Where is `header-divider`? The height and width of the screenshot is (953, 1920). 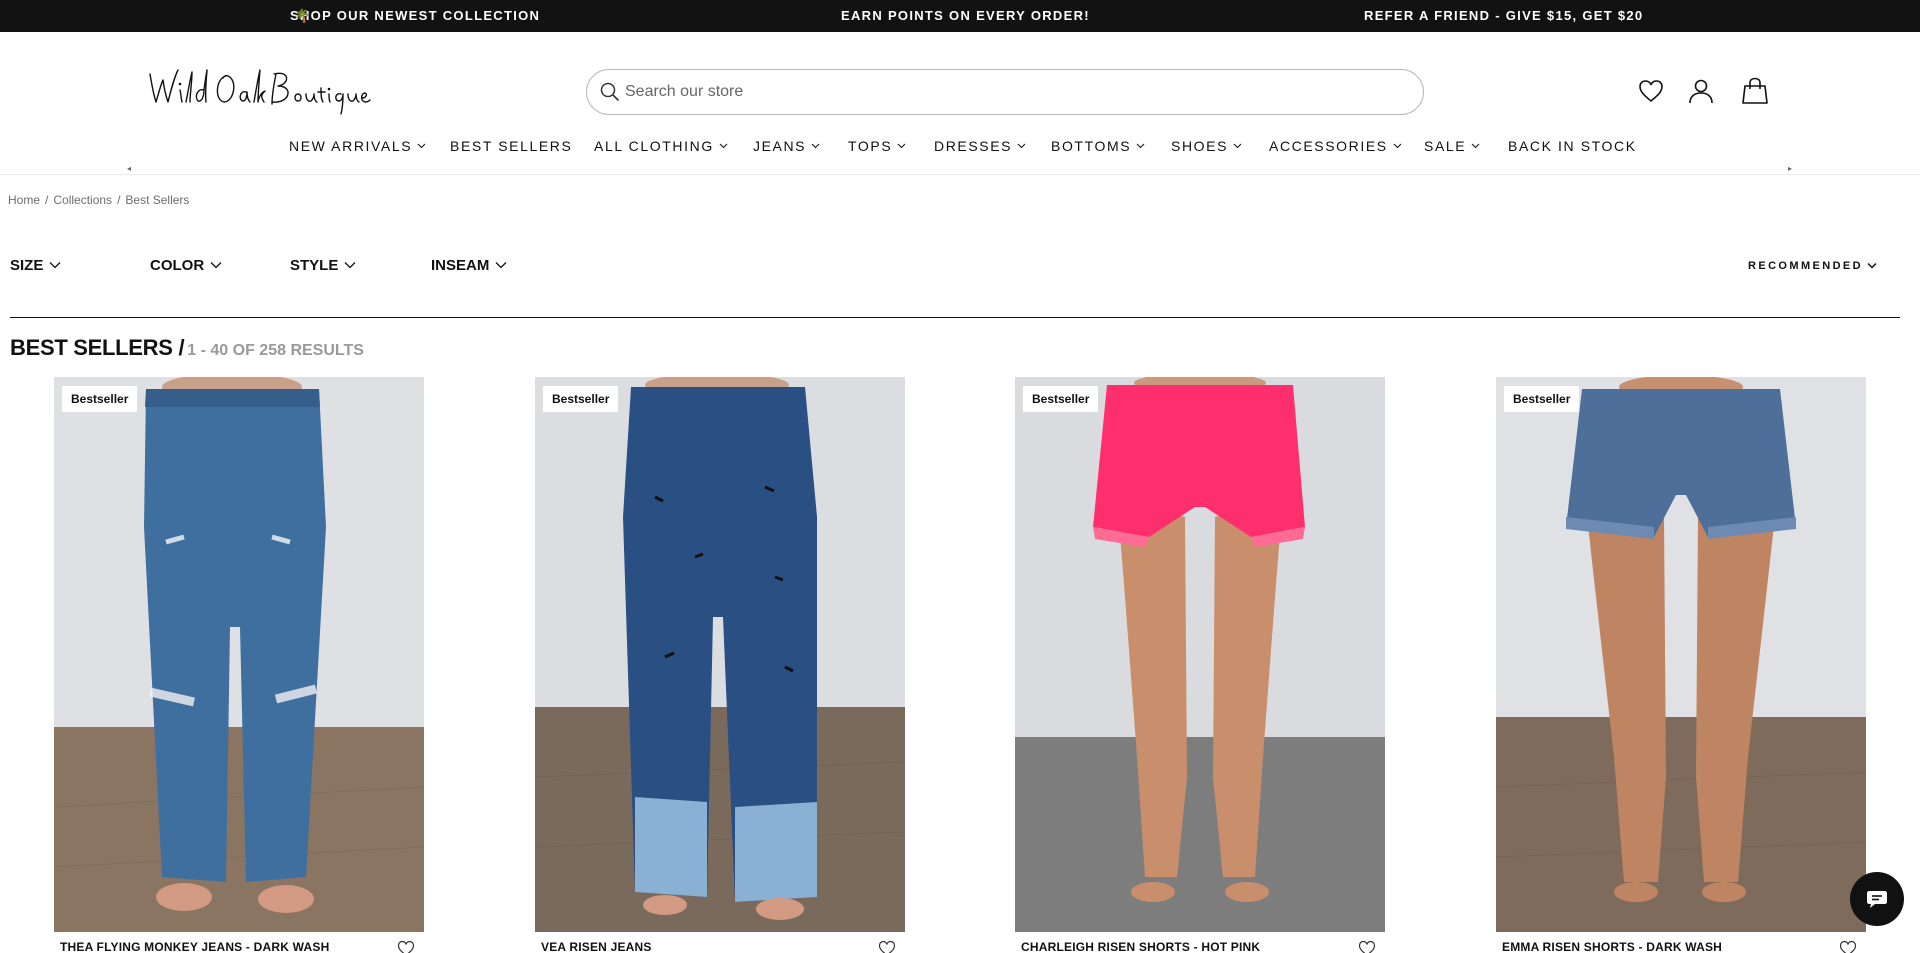 header-divider is located at coordinates (960, 174).